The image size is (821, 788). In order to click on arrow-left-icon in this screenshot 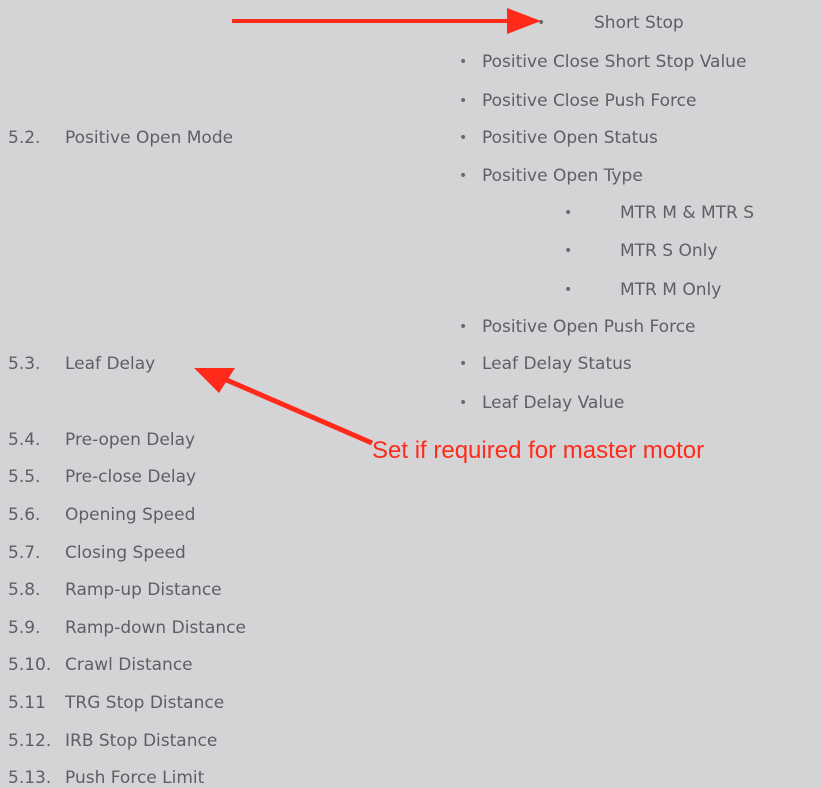, I will do `click(283, 407)`.